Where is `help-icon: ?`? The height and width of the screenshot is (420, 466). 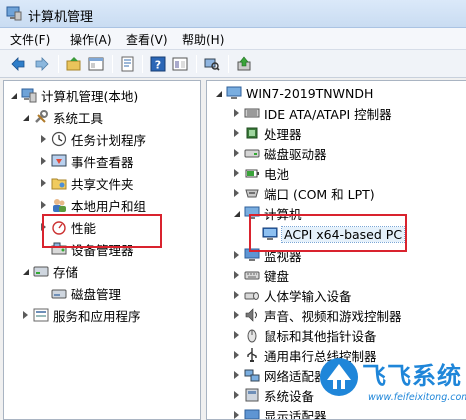
help-icon: ? is located at coordinates (158, 63).